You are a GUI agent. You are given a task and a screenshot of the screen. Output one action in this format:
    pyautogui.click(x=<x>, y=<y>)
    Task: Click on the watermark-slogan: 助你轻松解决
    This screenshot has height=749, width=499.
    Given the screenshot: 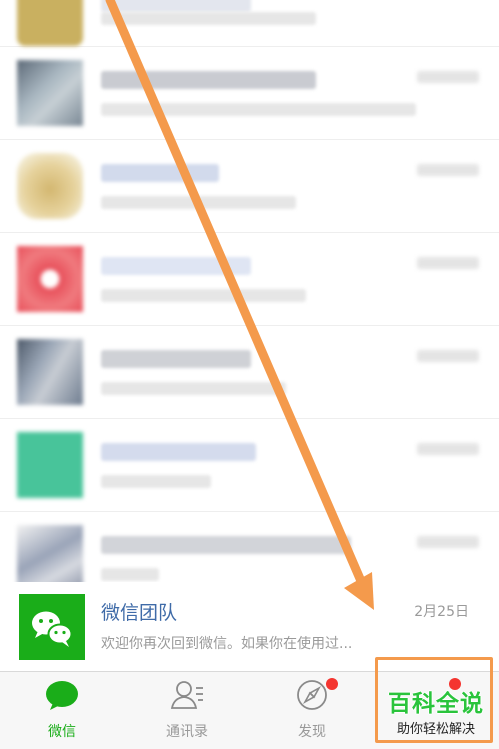 What is the action you would take?
    pyautogui.click(x=435, y=729)
    